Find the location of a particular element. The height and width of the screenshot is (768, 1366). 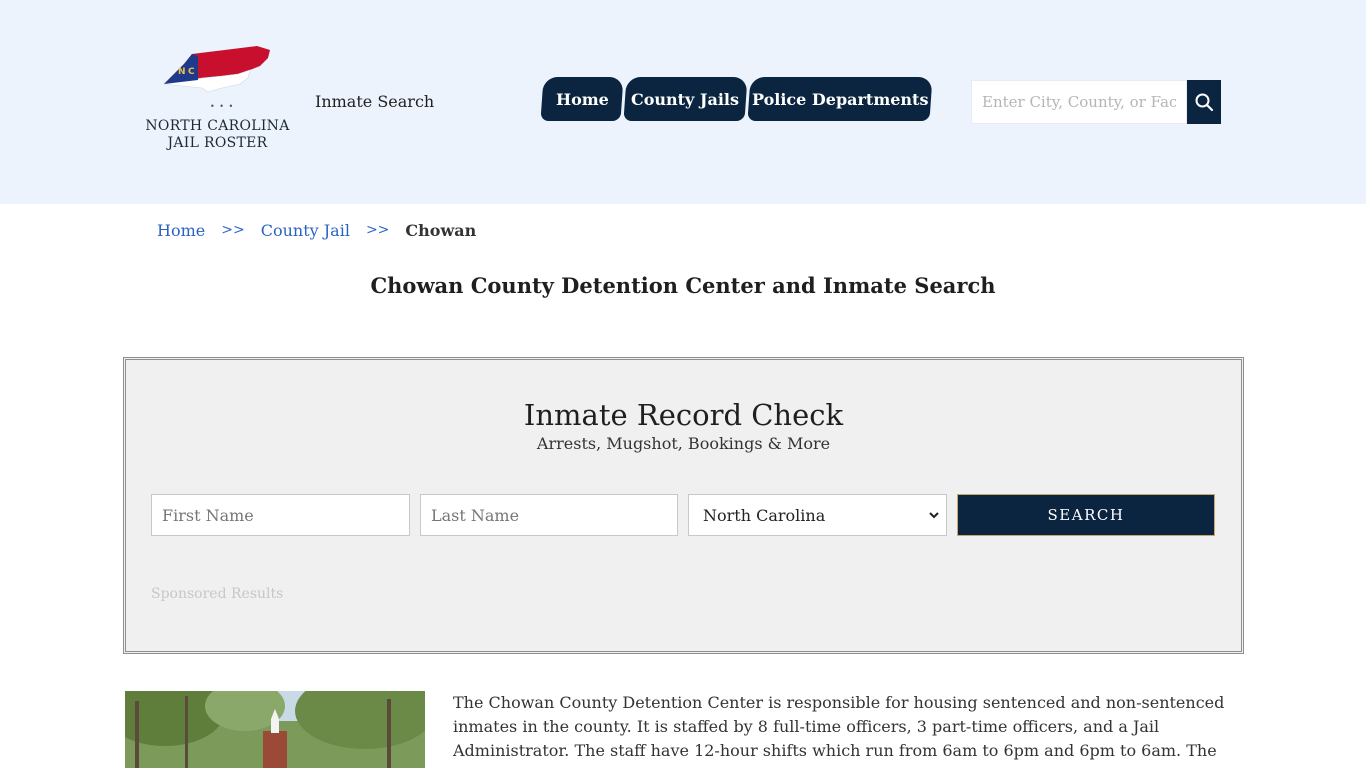

breadcrumb-home: Home is located at coordinates (181, 230).